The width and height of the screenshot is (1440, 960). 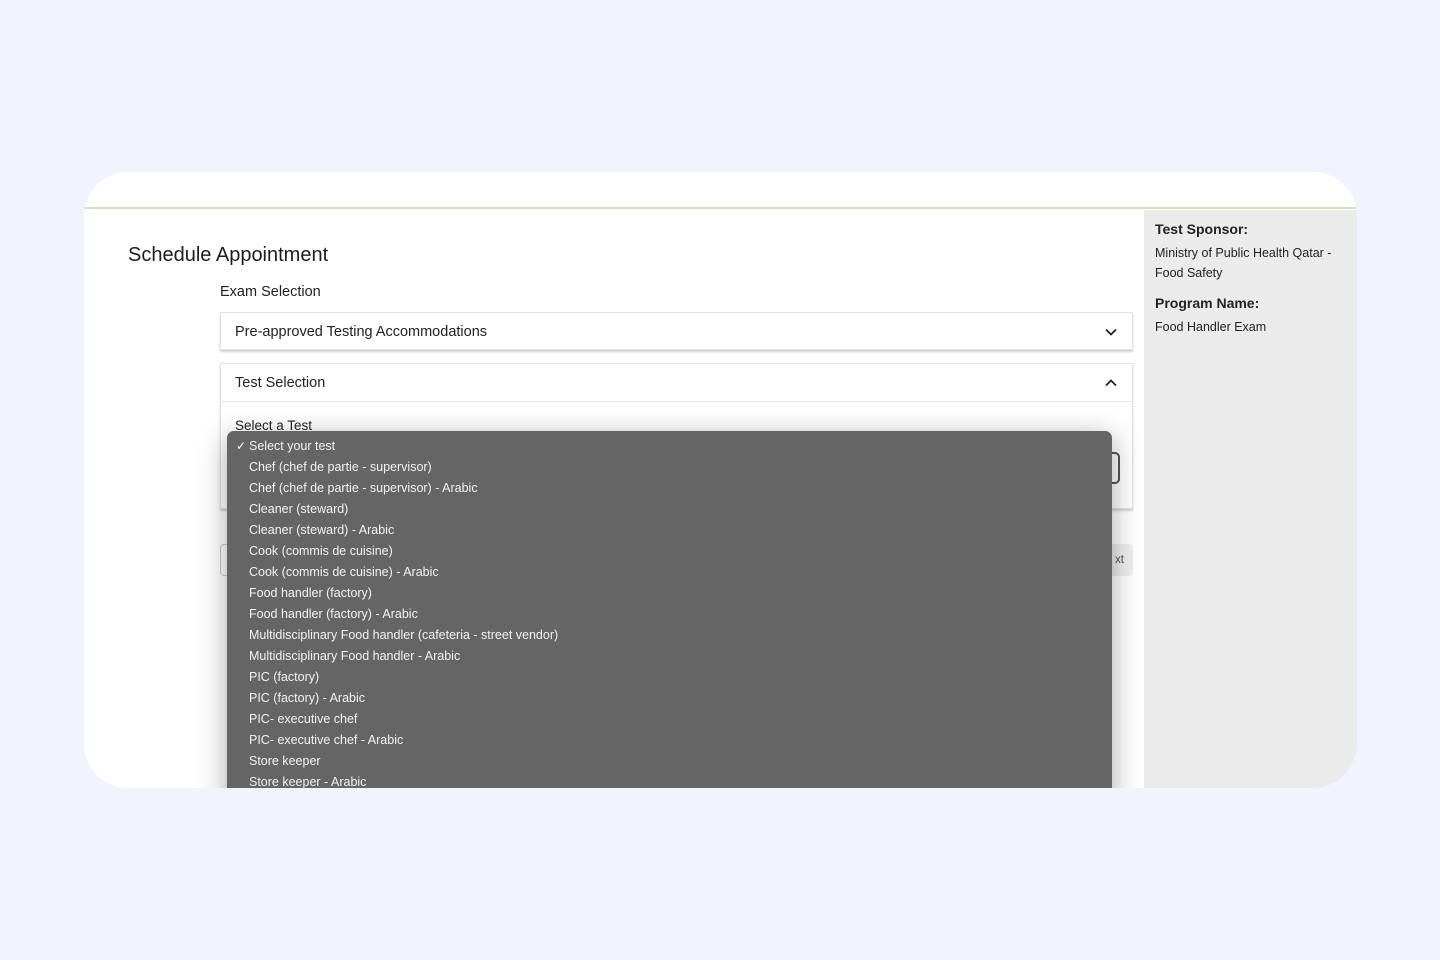 What do you see at coordinates (669, 551) in the screenshot?
I see `select-option: Cook (commis de cuisine)` at bounding box center [669, 551].